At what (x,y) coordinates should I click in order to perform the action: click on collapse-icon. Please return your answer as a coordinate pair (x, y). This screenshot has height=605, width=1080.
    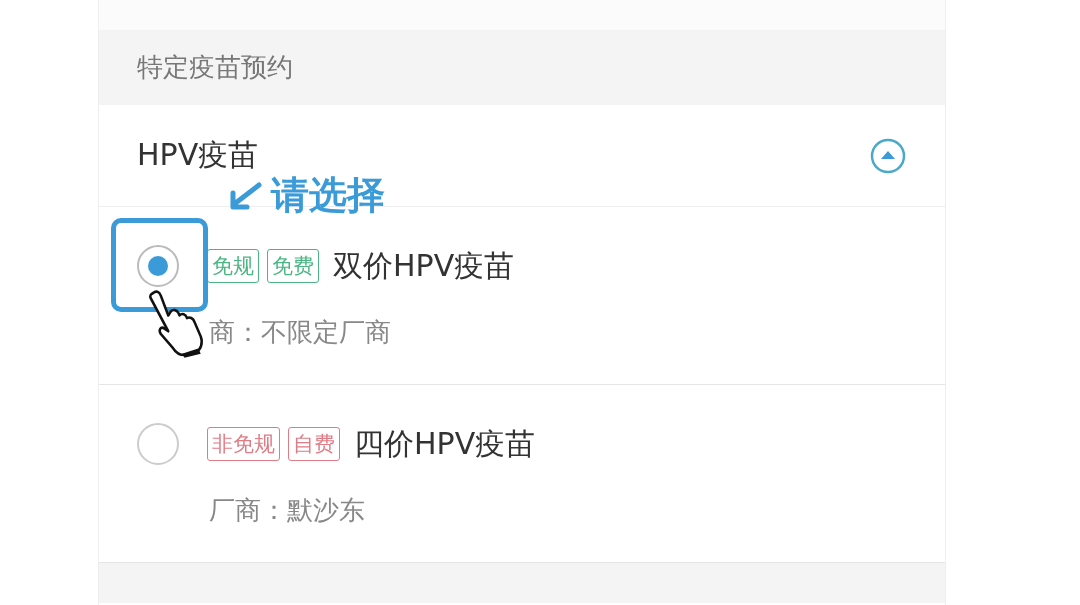
    Looking at the image, I should click on (888, 155).